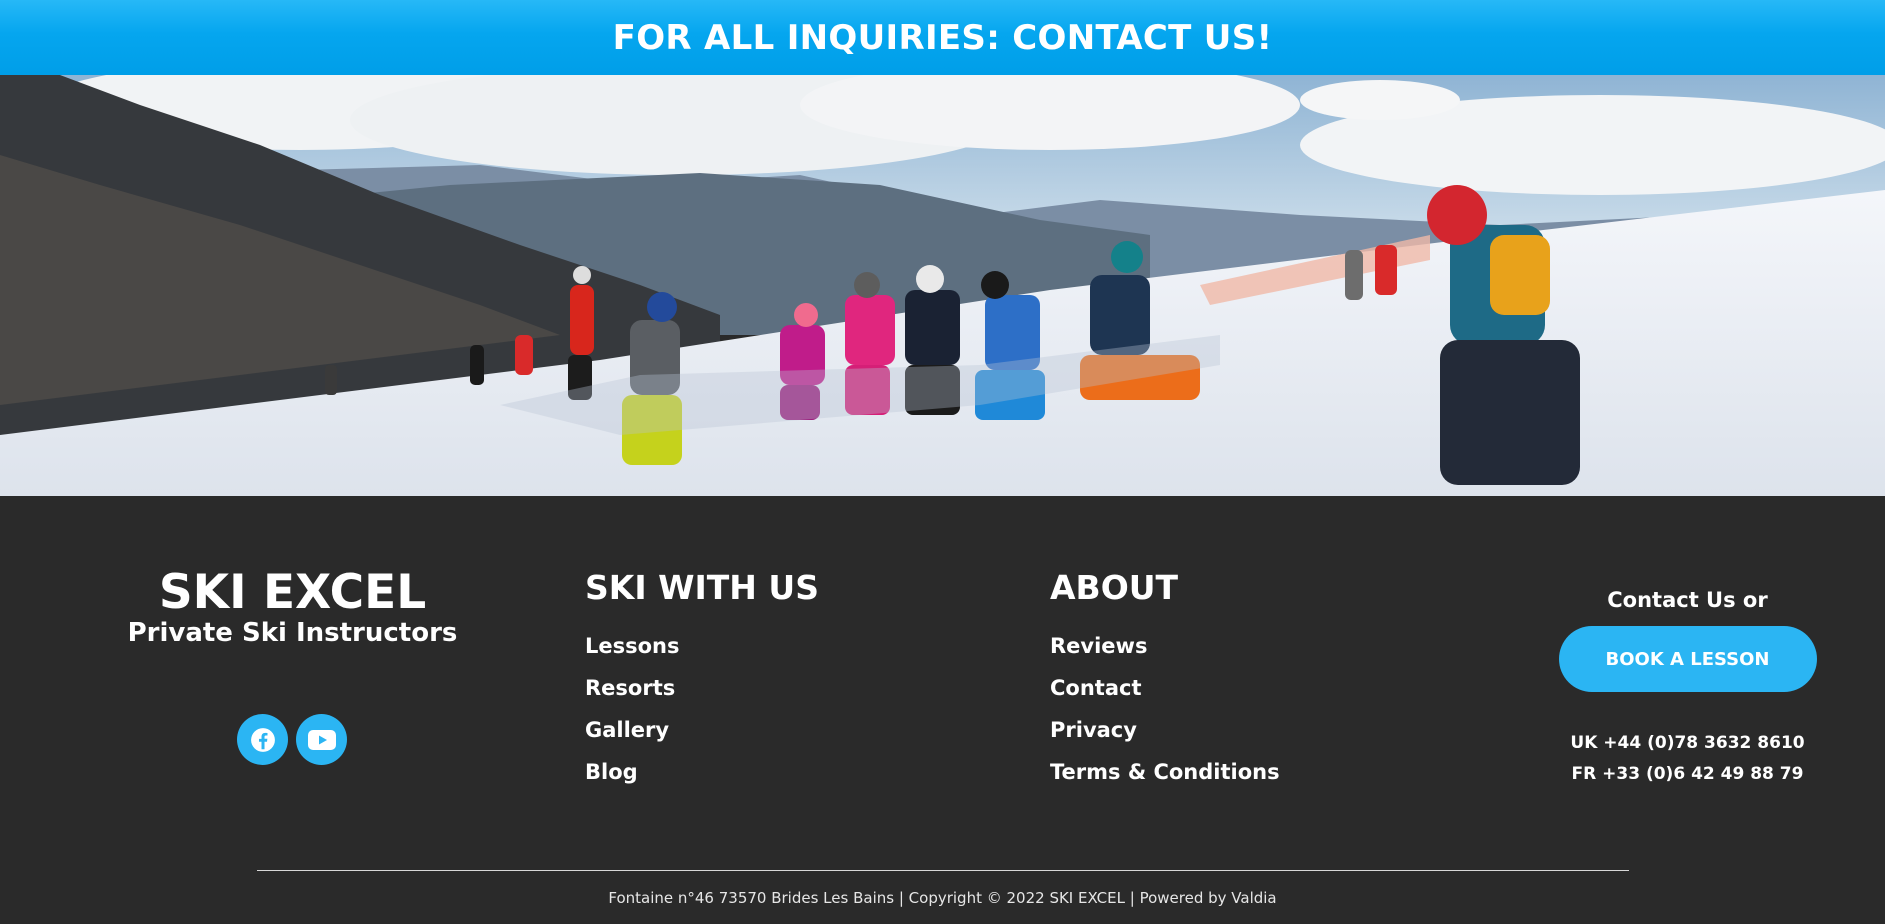  I want to click on phone-fr: FR +33 (0)6 42 49 88 79, so click(1687, 774).